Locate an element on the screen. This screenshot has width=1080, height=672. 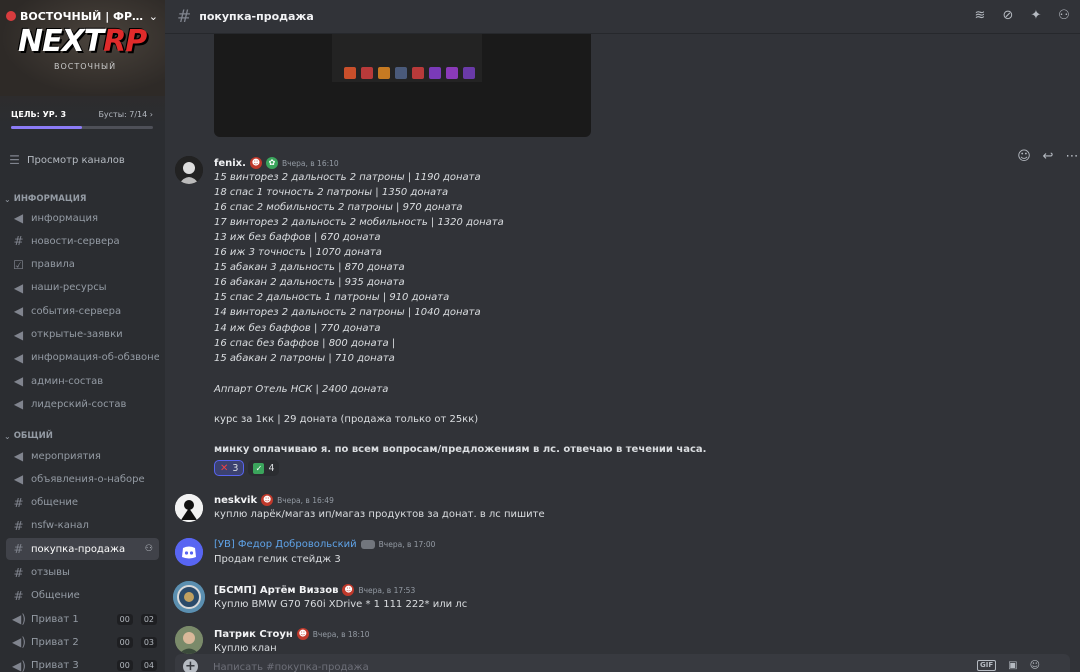
channel-title: покупка-продажа is located at coordinates (256, 16).